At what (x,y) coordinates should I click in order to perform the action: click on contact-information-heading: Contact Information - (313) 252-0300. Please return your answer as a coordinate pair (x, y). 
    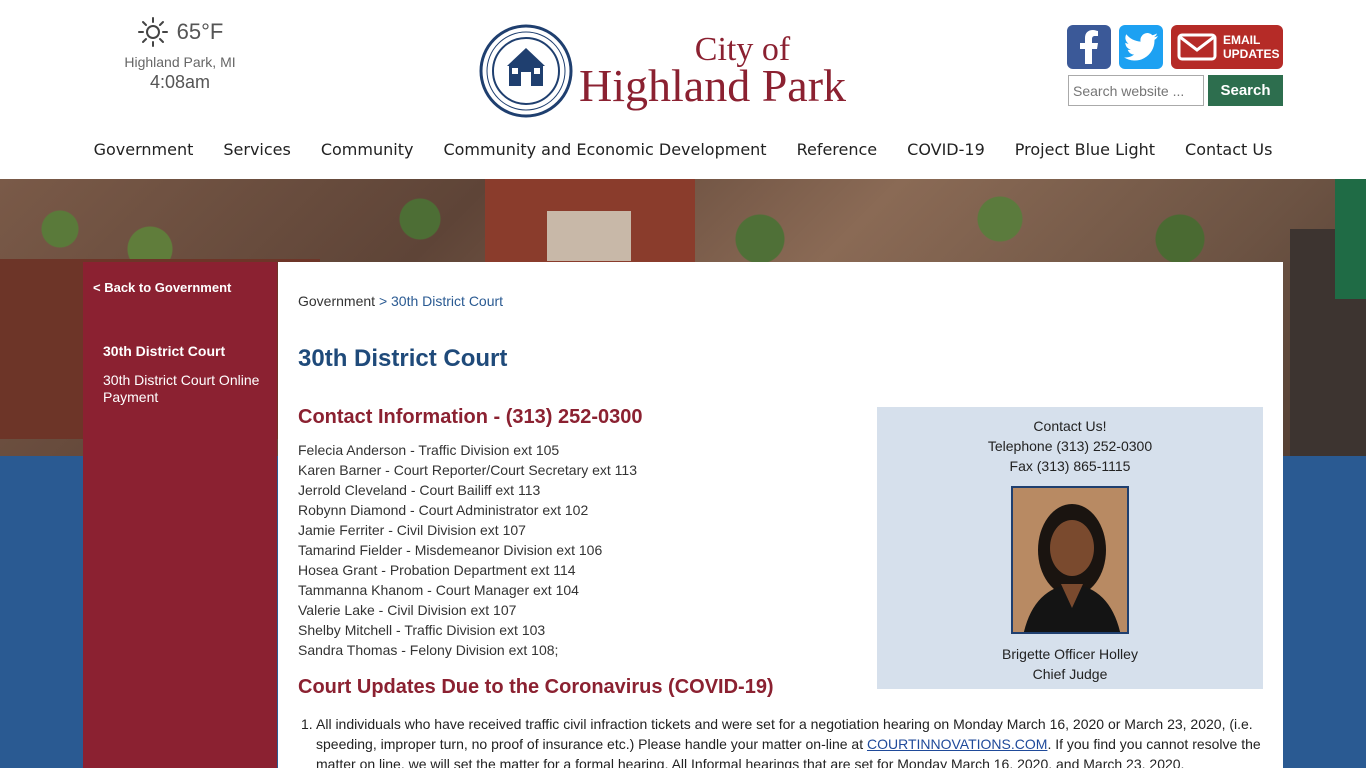
    Looking at the image, I should click on (470, 417).